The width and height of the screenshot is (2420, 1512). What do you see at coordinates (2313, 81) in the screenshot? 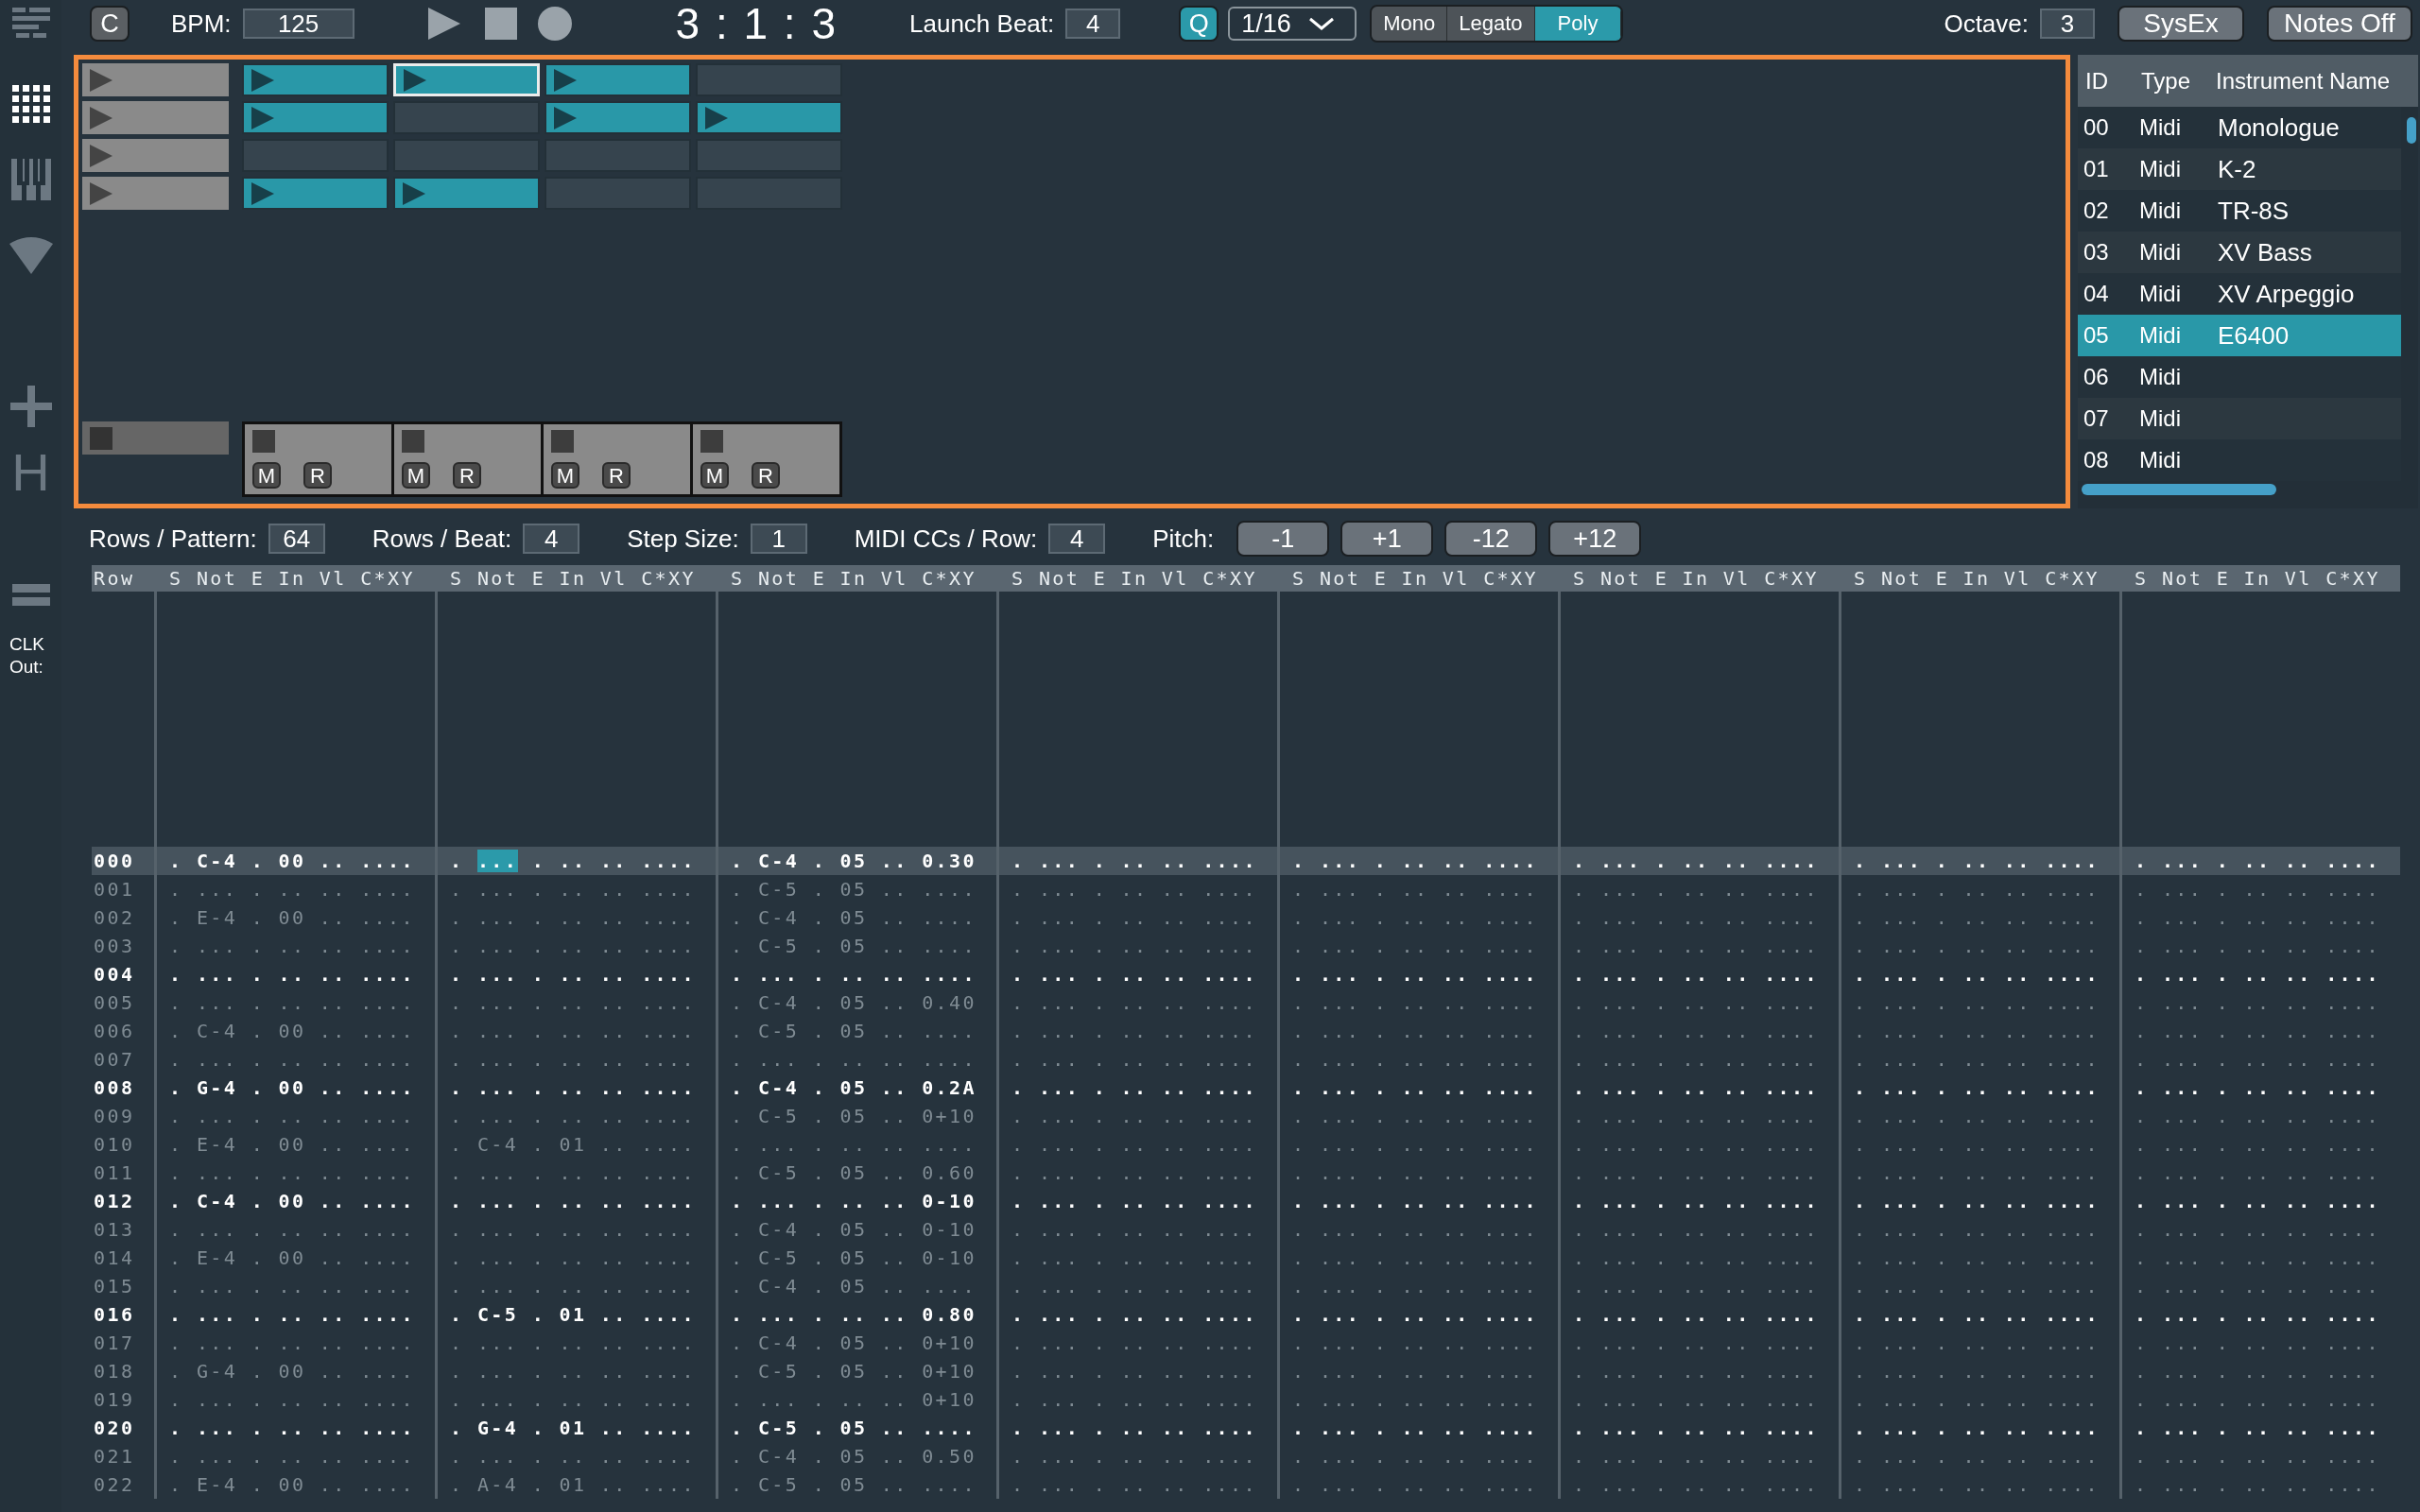
I see `column-header: Instrument Name` at bounding box center [2313, 81].